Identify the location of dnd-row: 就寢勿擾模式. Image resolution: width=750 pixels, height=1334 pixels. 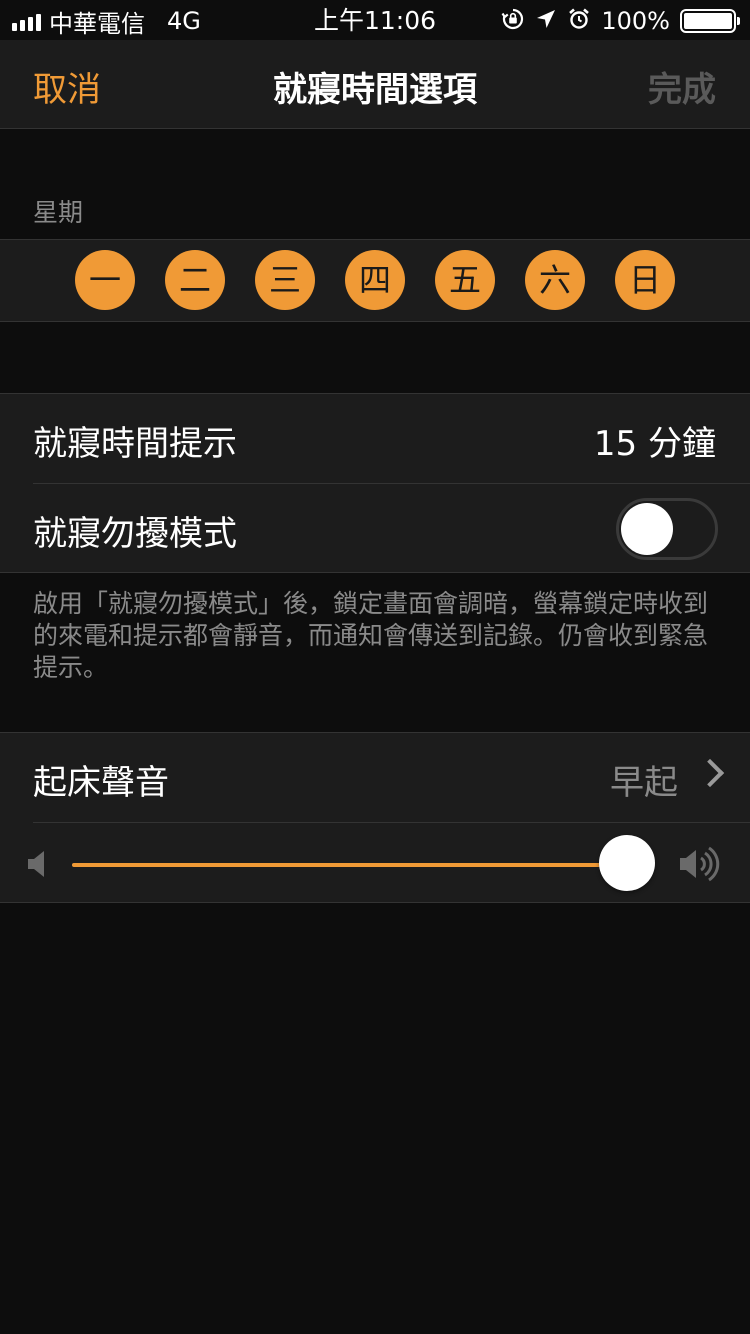
(375, 528).